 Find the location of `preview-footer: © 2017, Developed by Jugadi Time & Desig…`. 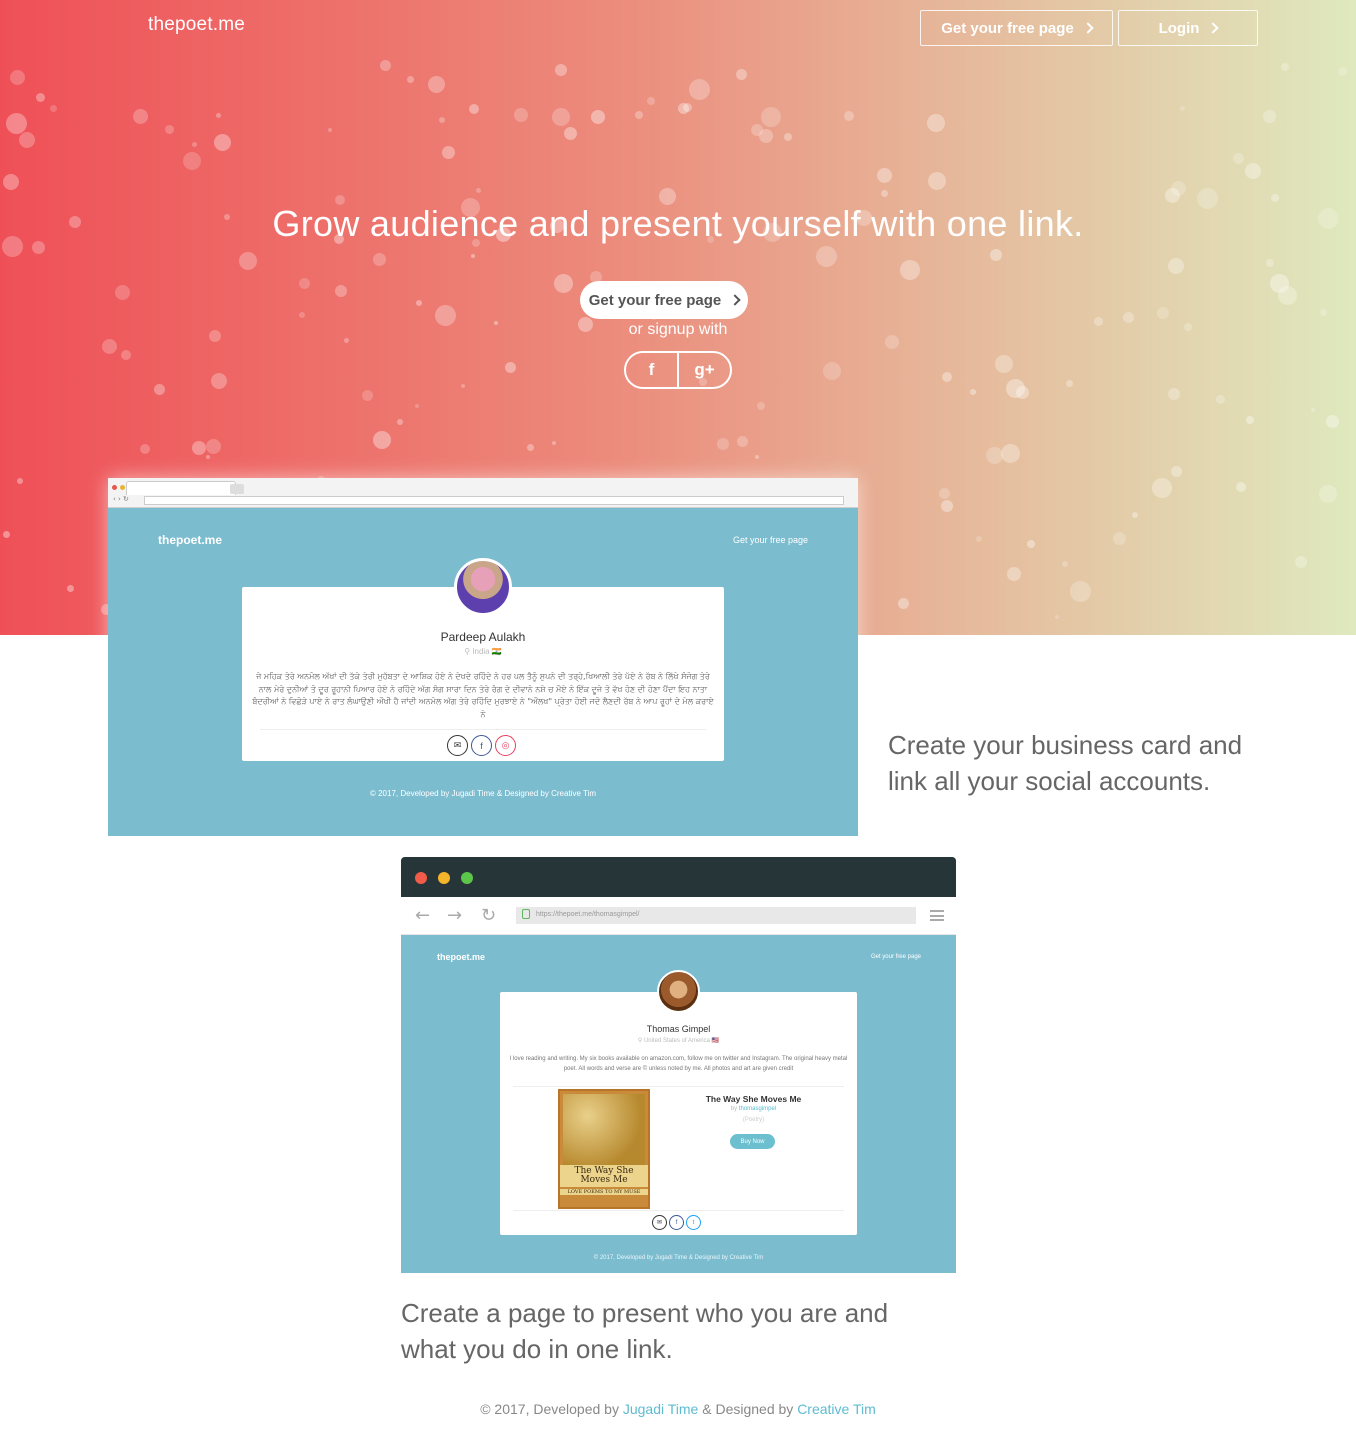

preview-footer: © 2017, Developed by Jugadi Time & Desig… is located at coordinates (482, 793).